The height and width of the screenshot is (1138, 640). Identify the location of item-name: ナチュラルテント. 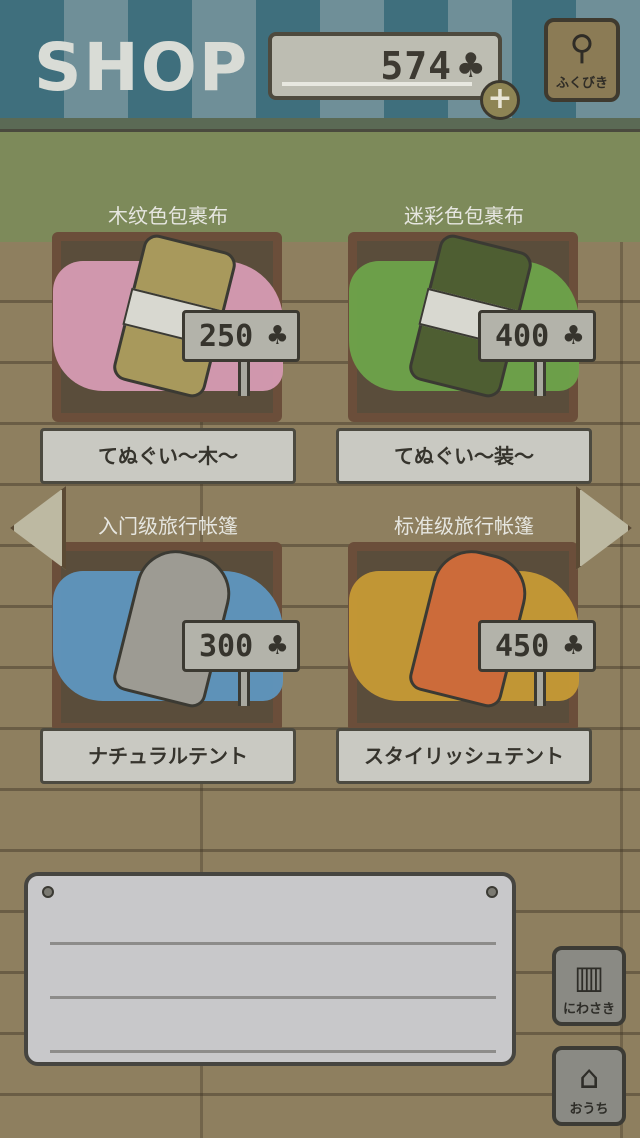
(168, 756).